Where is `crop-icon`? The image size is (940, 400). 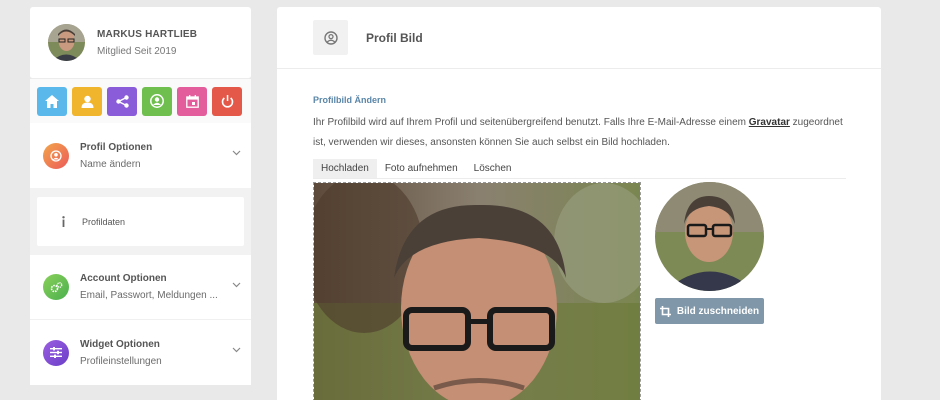
crop-icon is located at coordinates (665, 311).